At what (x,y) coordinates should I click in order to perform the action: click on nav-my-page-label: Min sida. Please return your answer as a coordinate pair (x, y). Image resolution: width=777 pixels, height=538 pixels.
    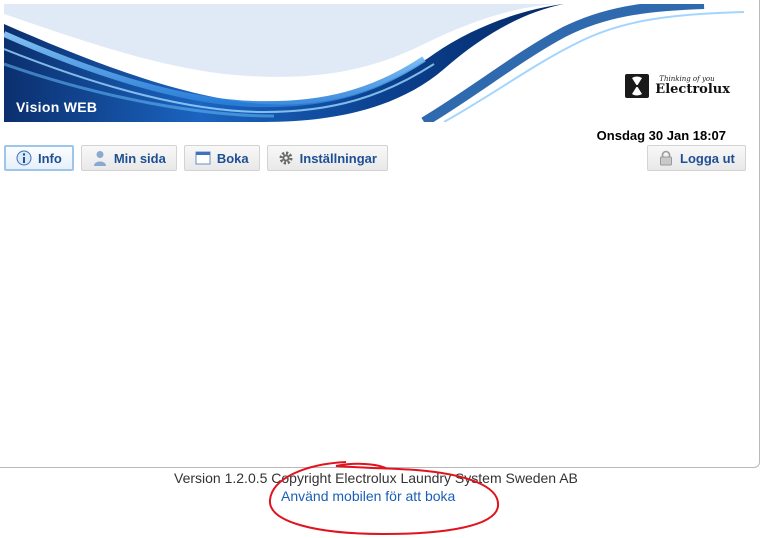
    Looking at the image, I should click on (139, 158).